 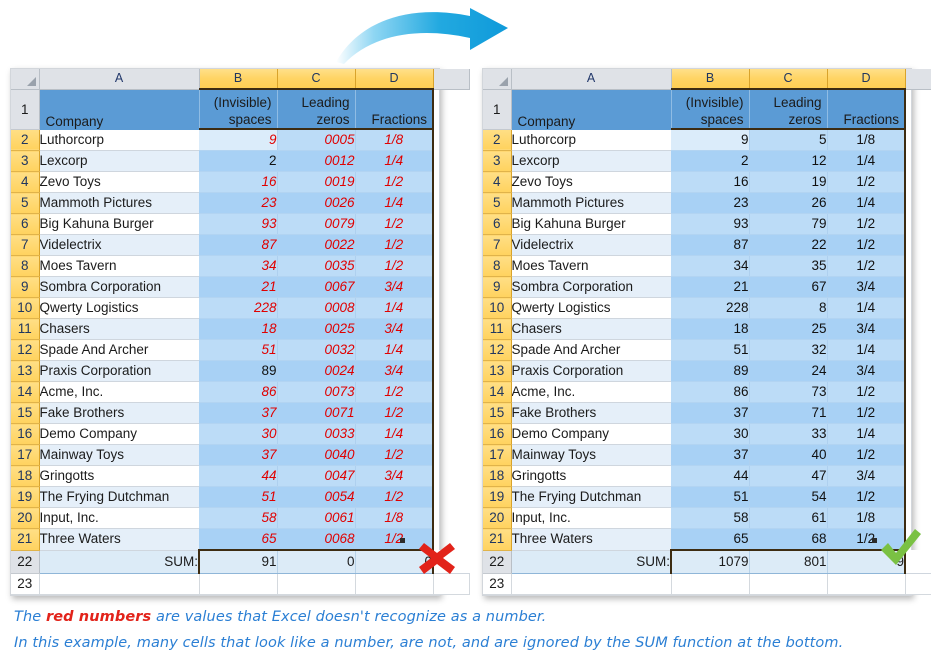 I want to click on row-header-21: 21, so click(x=25, y=539).